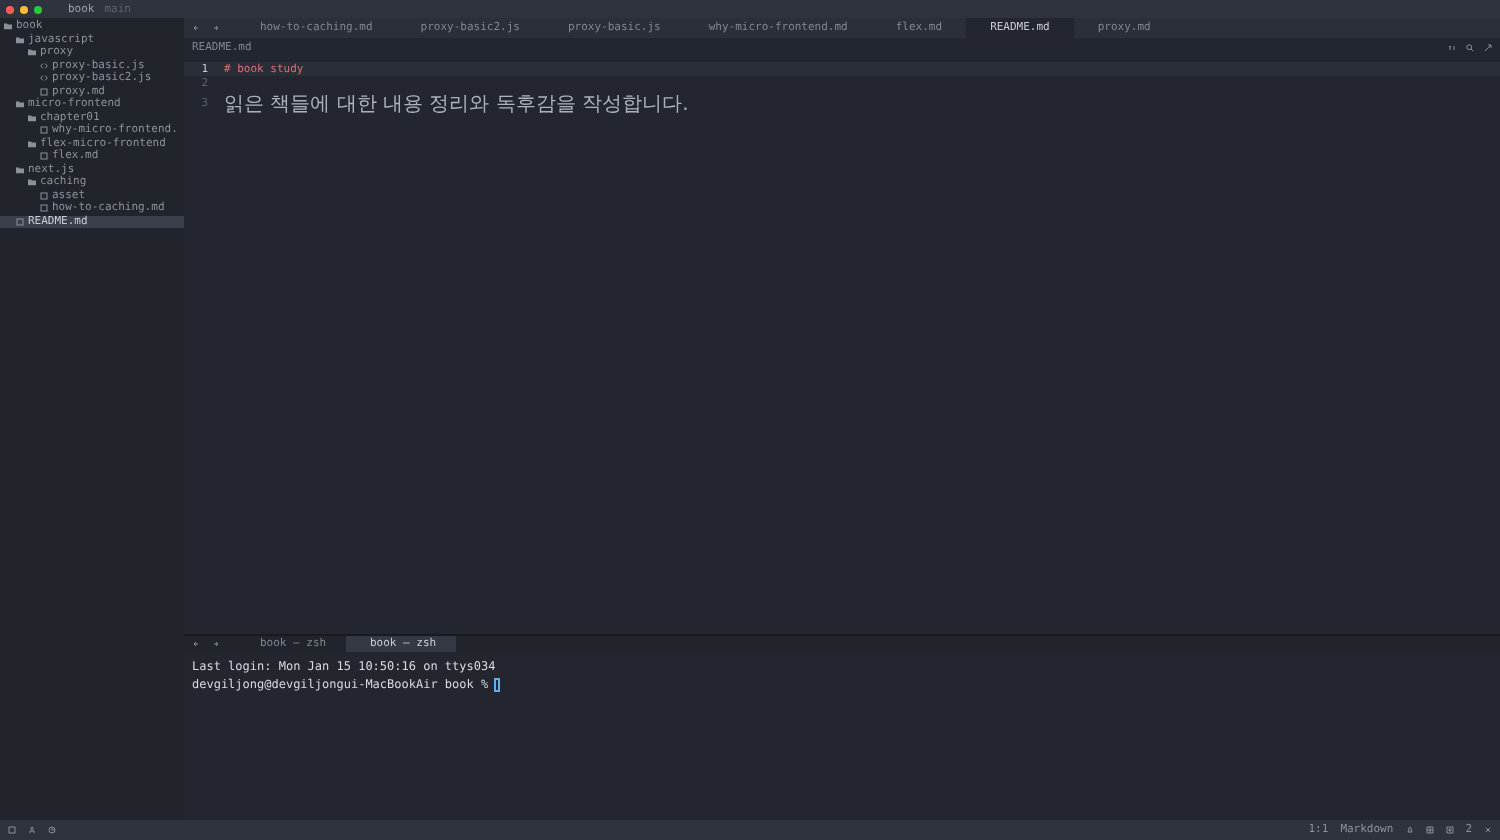 This screenshot has width=1500, height=840. I want to click on zoom-icon, so click(38, 9).